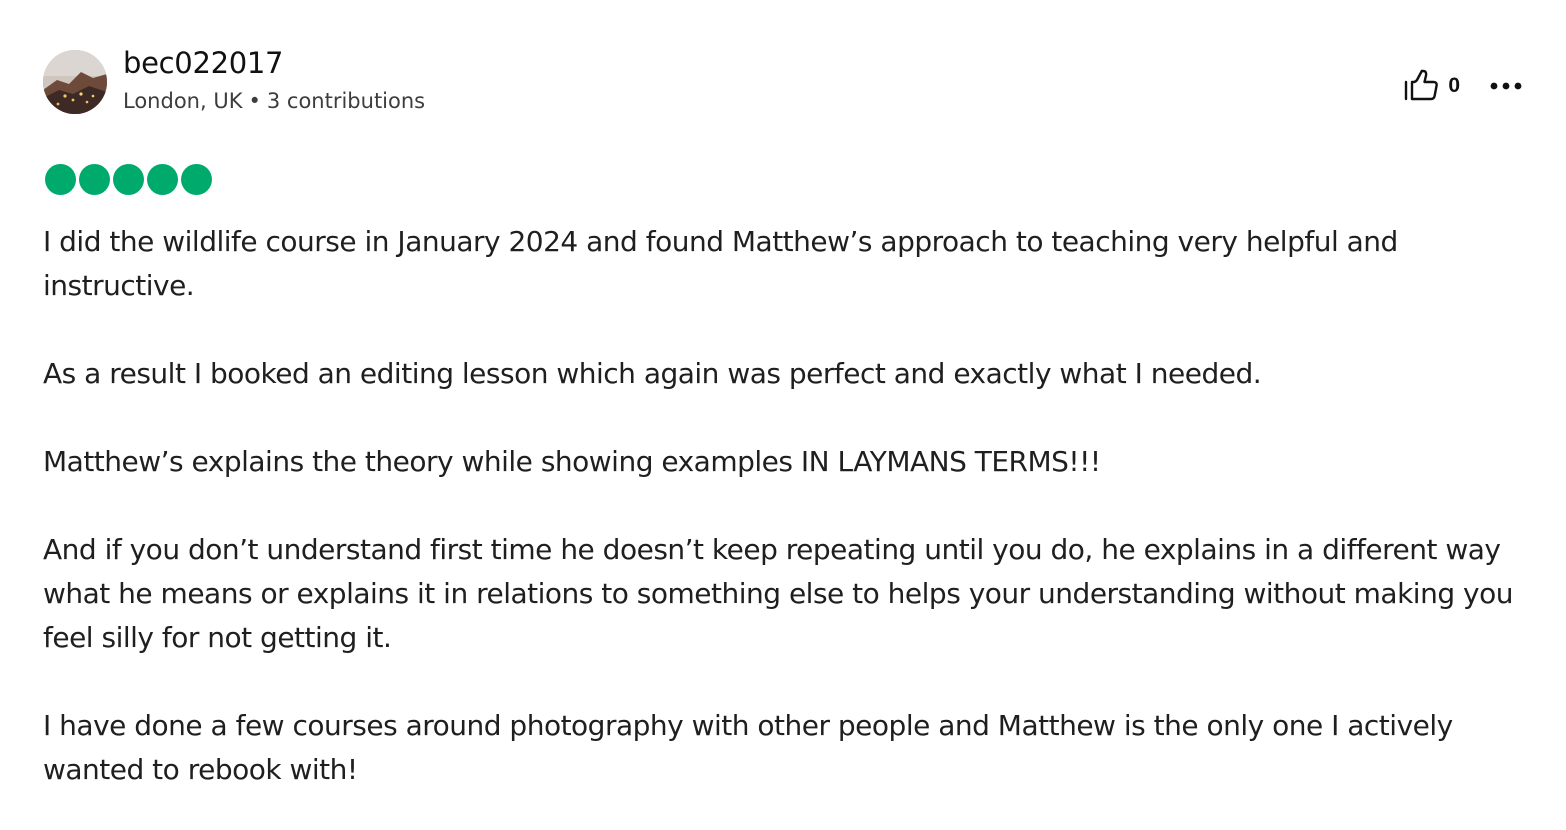  What do you see at coordinates (183, 101) in the screenshot?
I see `user-location: London, UK` at bounding box center [183, 101].